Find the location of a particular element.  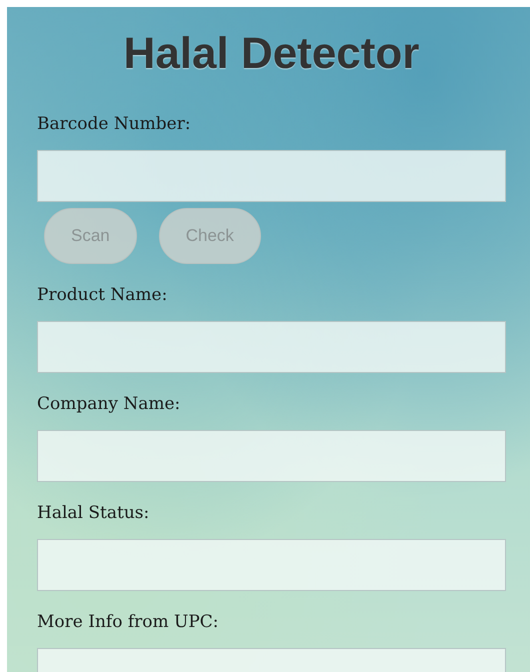

field-label: Halal Status: is located at coordinates (93, 514).